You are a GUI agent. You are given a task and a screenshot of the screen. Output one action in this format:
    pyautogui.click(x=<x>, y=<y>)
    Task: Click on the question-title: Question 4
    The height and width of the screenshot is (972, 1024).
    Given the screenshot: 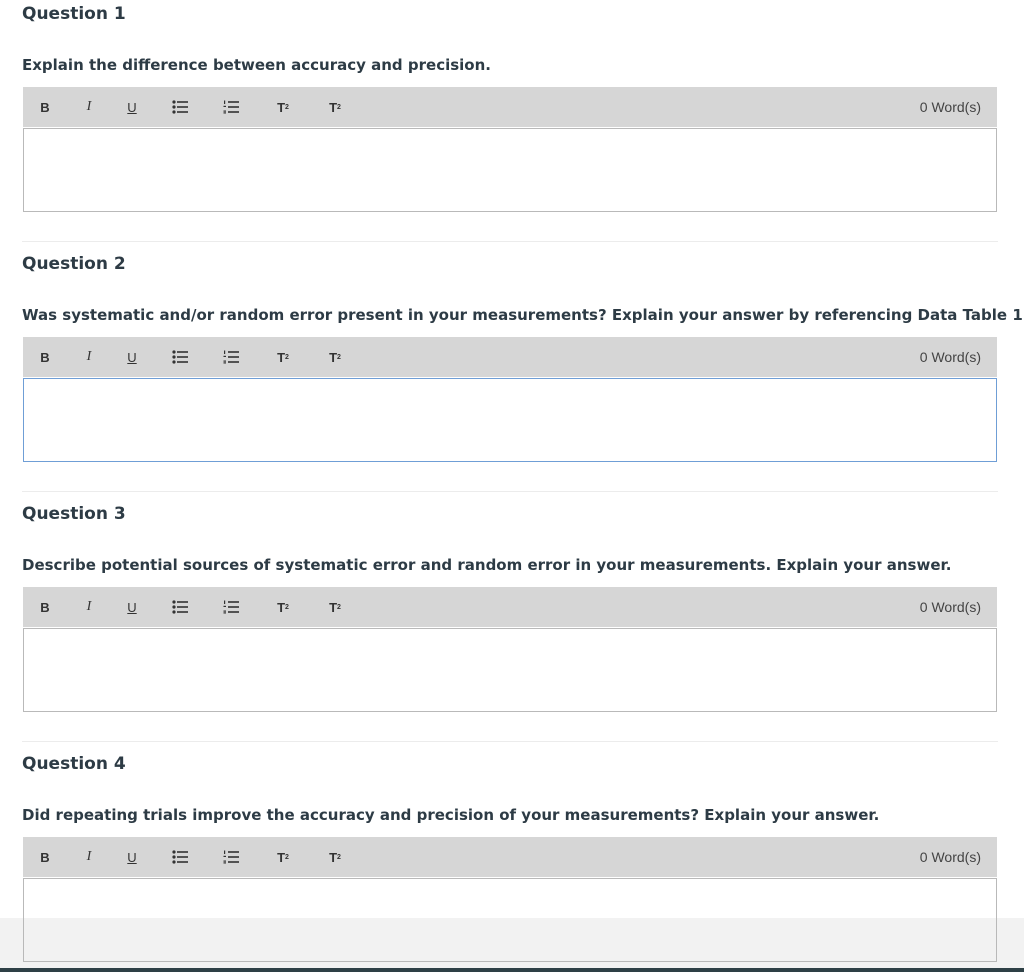 What is the action you would take?
    pyautogui.click(x=74, y=764)
    